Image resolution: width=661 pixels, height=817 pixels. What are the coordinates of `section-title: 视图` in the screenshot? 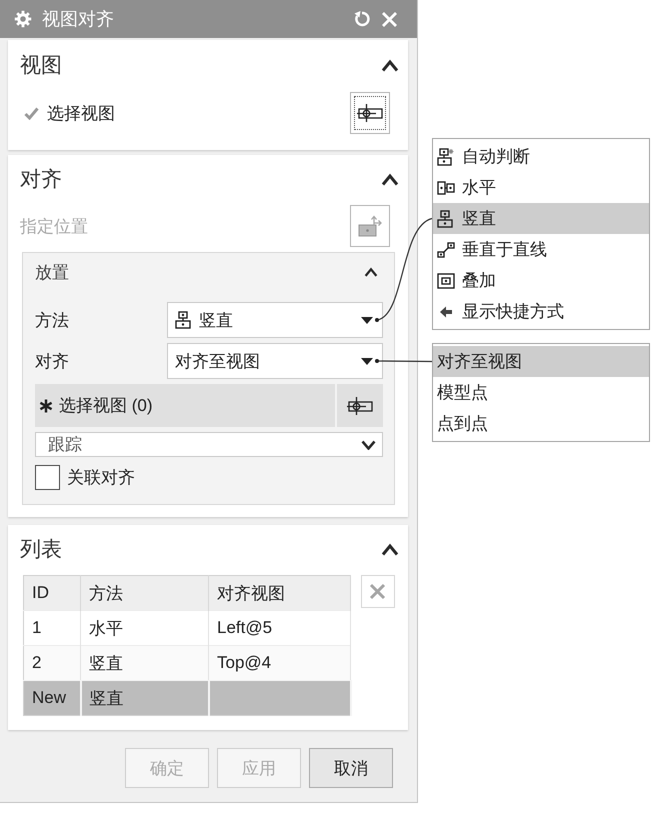 It's located at (41, 66).